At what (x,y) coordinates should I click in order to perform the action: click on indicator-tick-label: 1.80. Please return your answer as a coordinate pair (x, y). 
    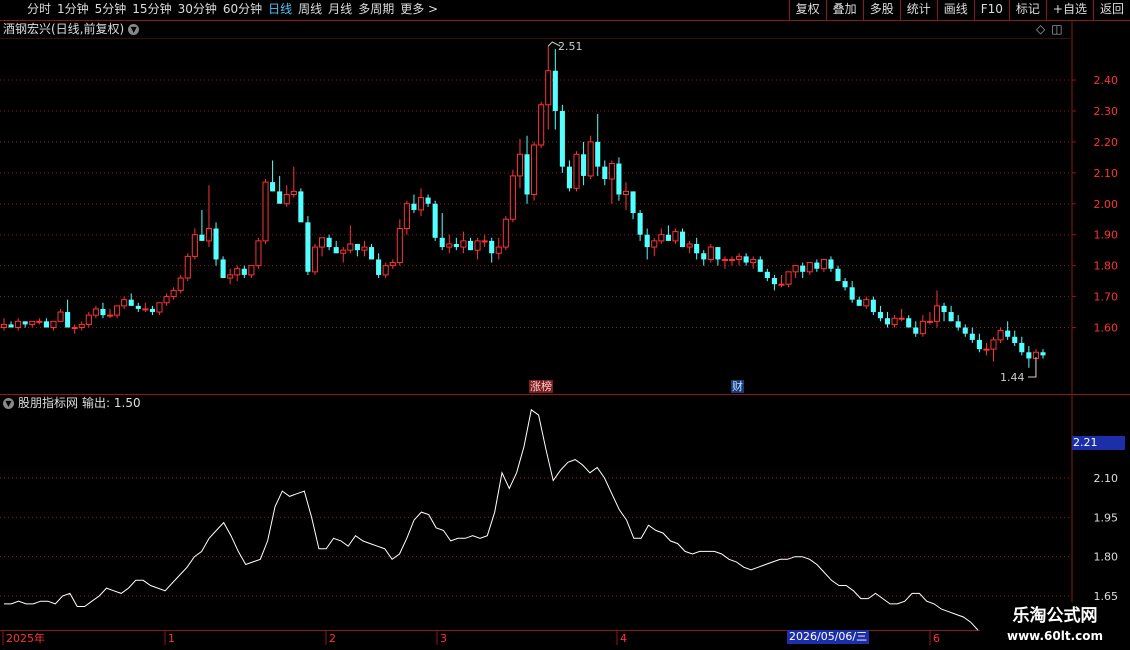
    Looking at the image, I should click on (1106, 557).